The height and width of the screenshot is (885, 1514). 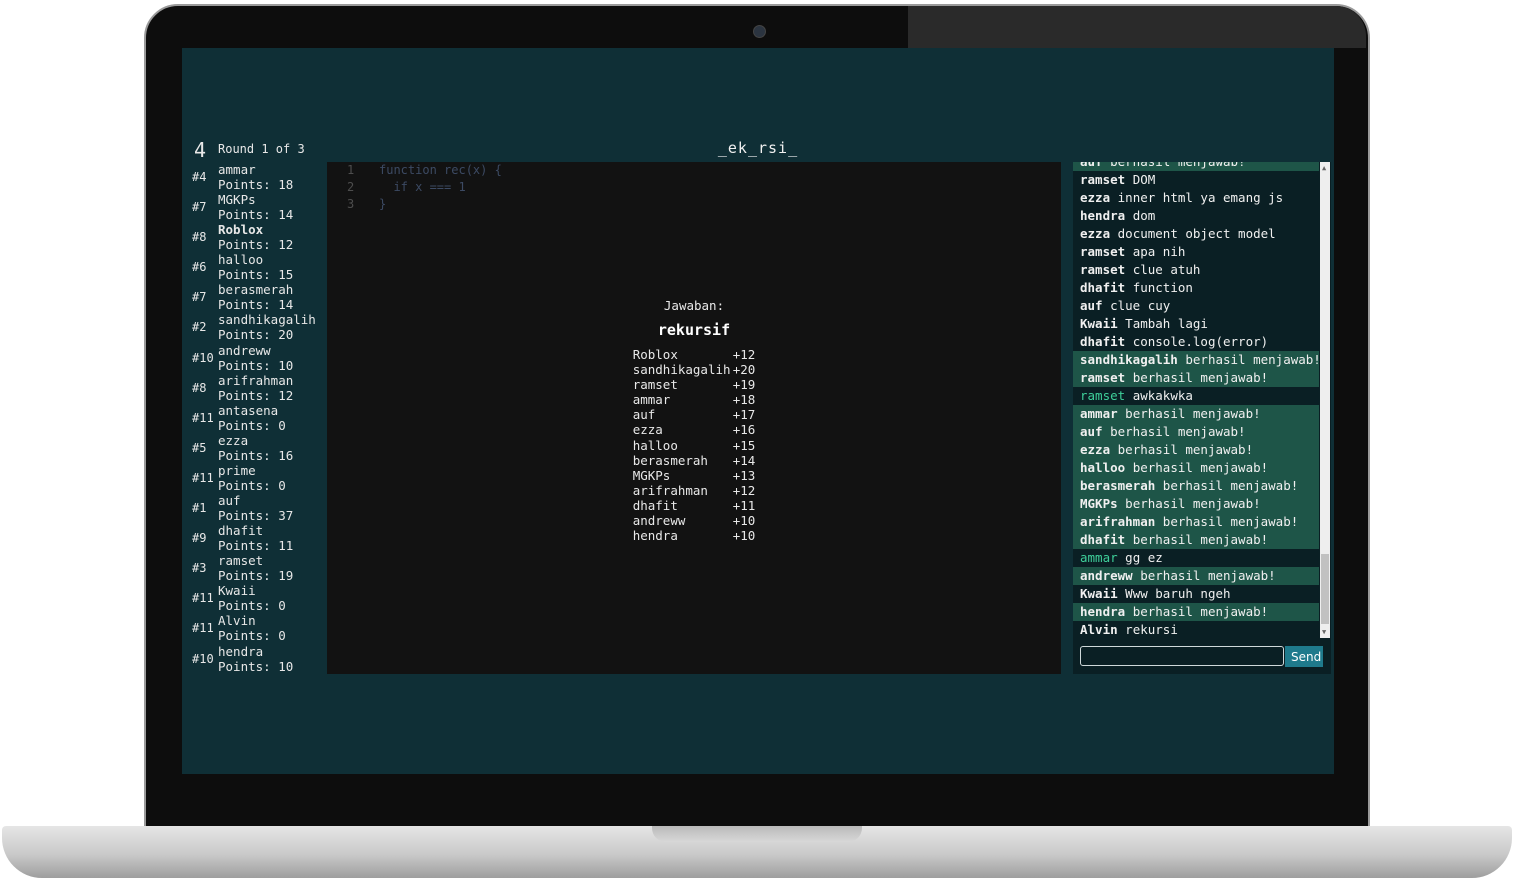 What do you see at coordinates (1091, 305) in the screenshot?
I see `chat-username: auf` at bounding box center [1091, 305].